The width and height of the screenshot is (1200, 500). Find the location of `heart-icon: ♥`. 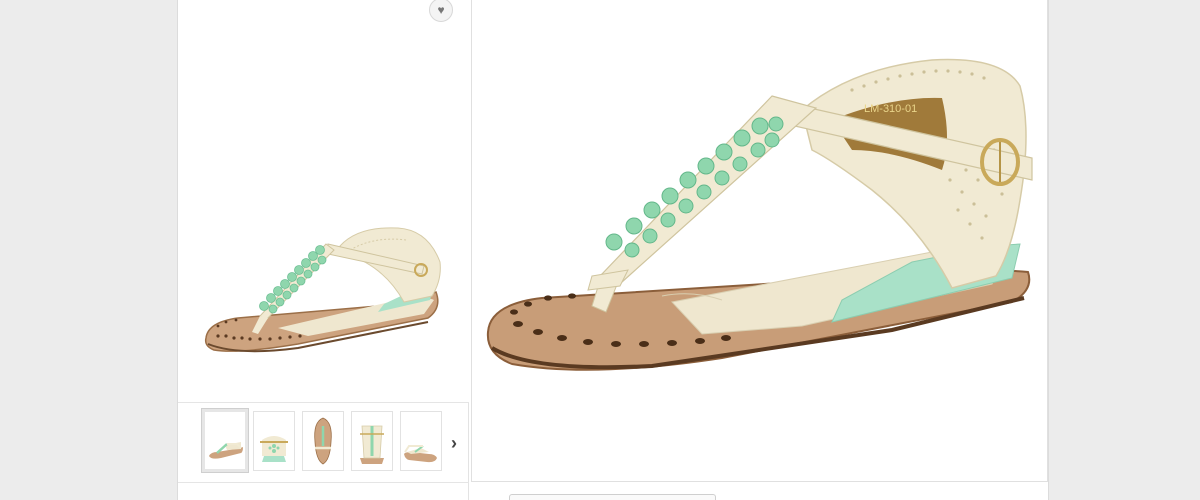

heart-icon: ♥ is located at coordinates (441, 10).